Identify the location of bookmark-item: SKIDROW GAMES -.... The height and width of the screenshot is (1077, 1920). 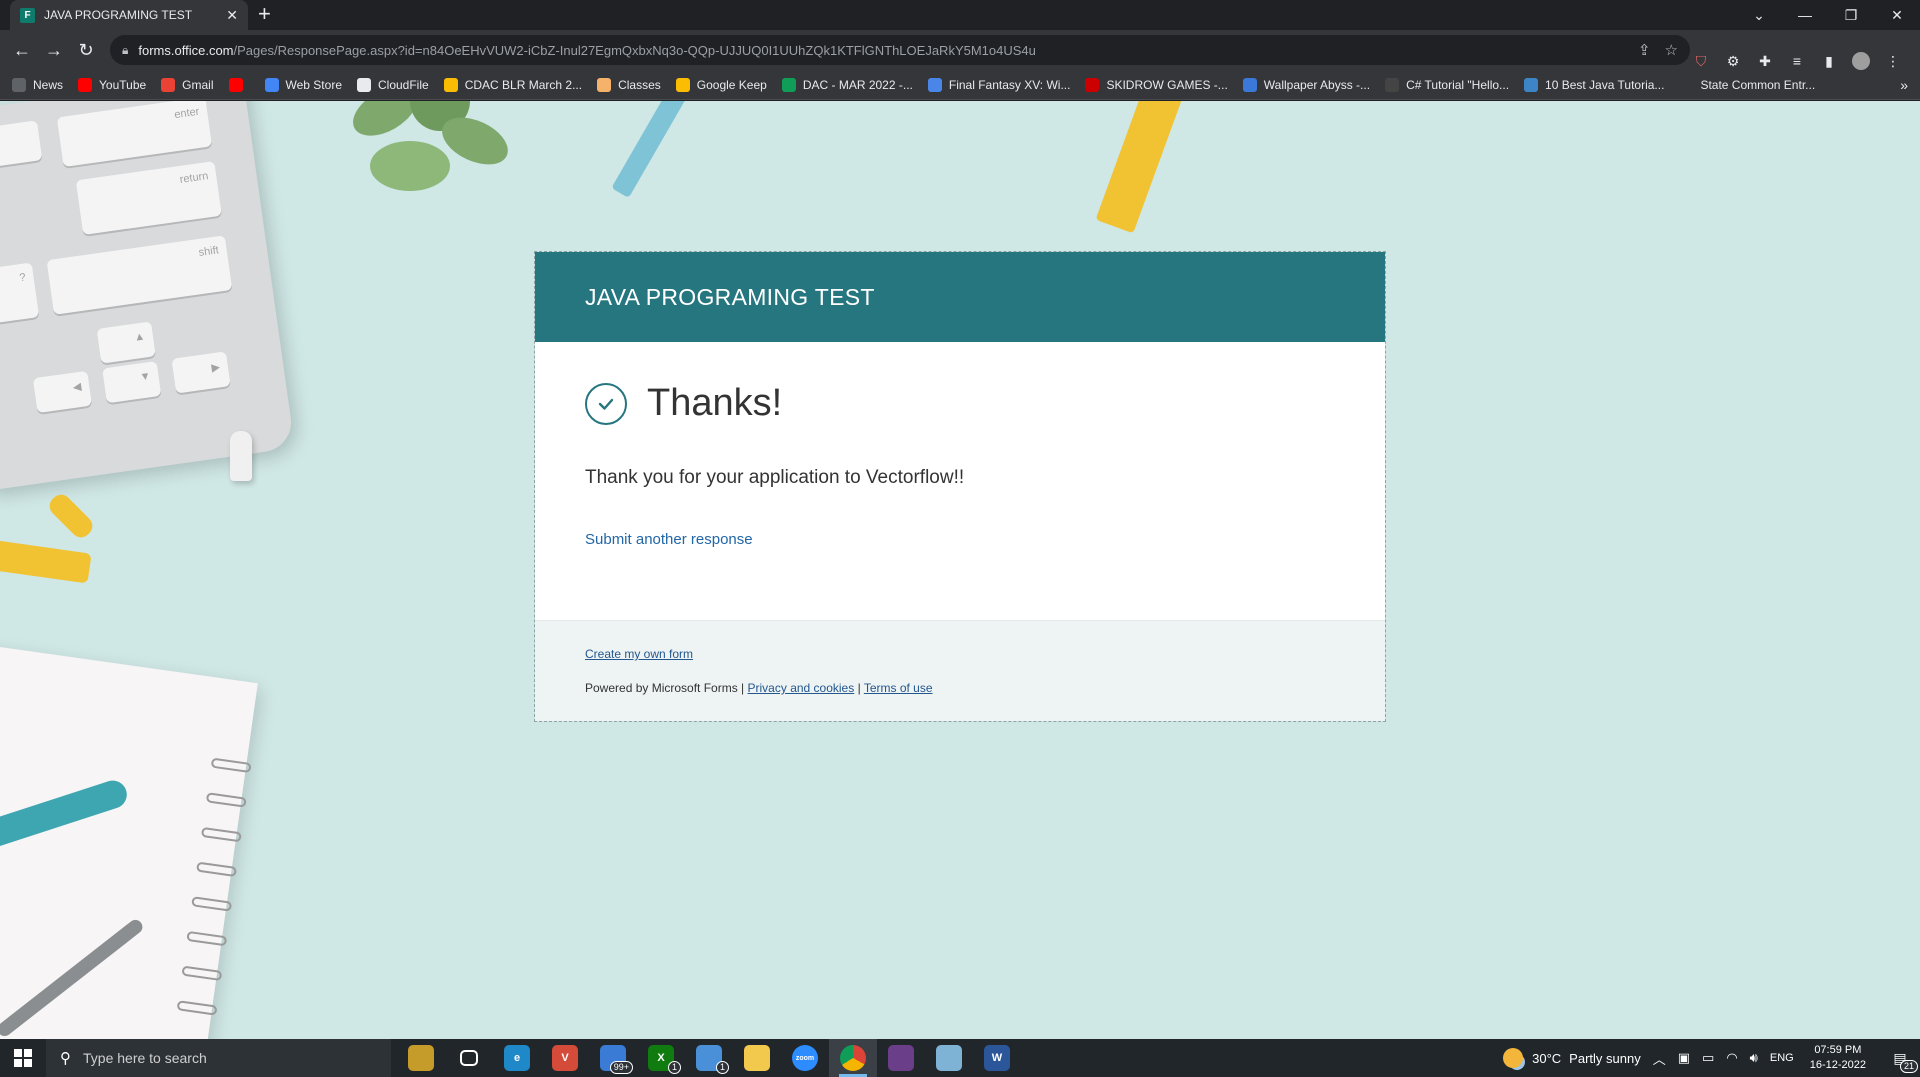
(1156, 84).